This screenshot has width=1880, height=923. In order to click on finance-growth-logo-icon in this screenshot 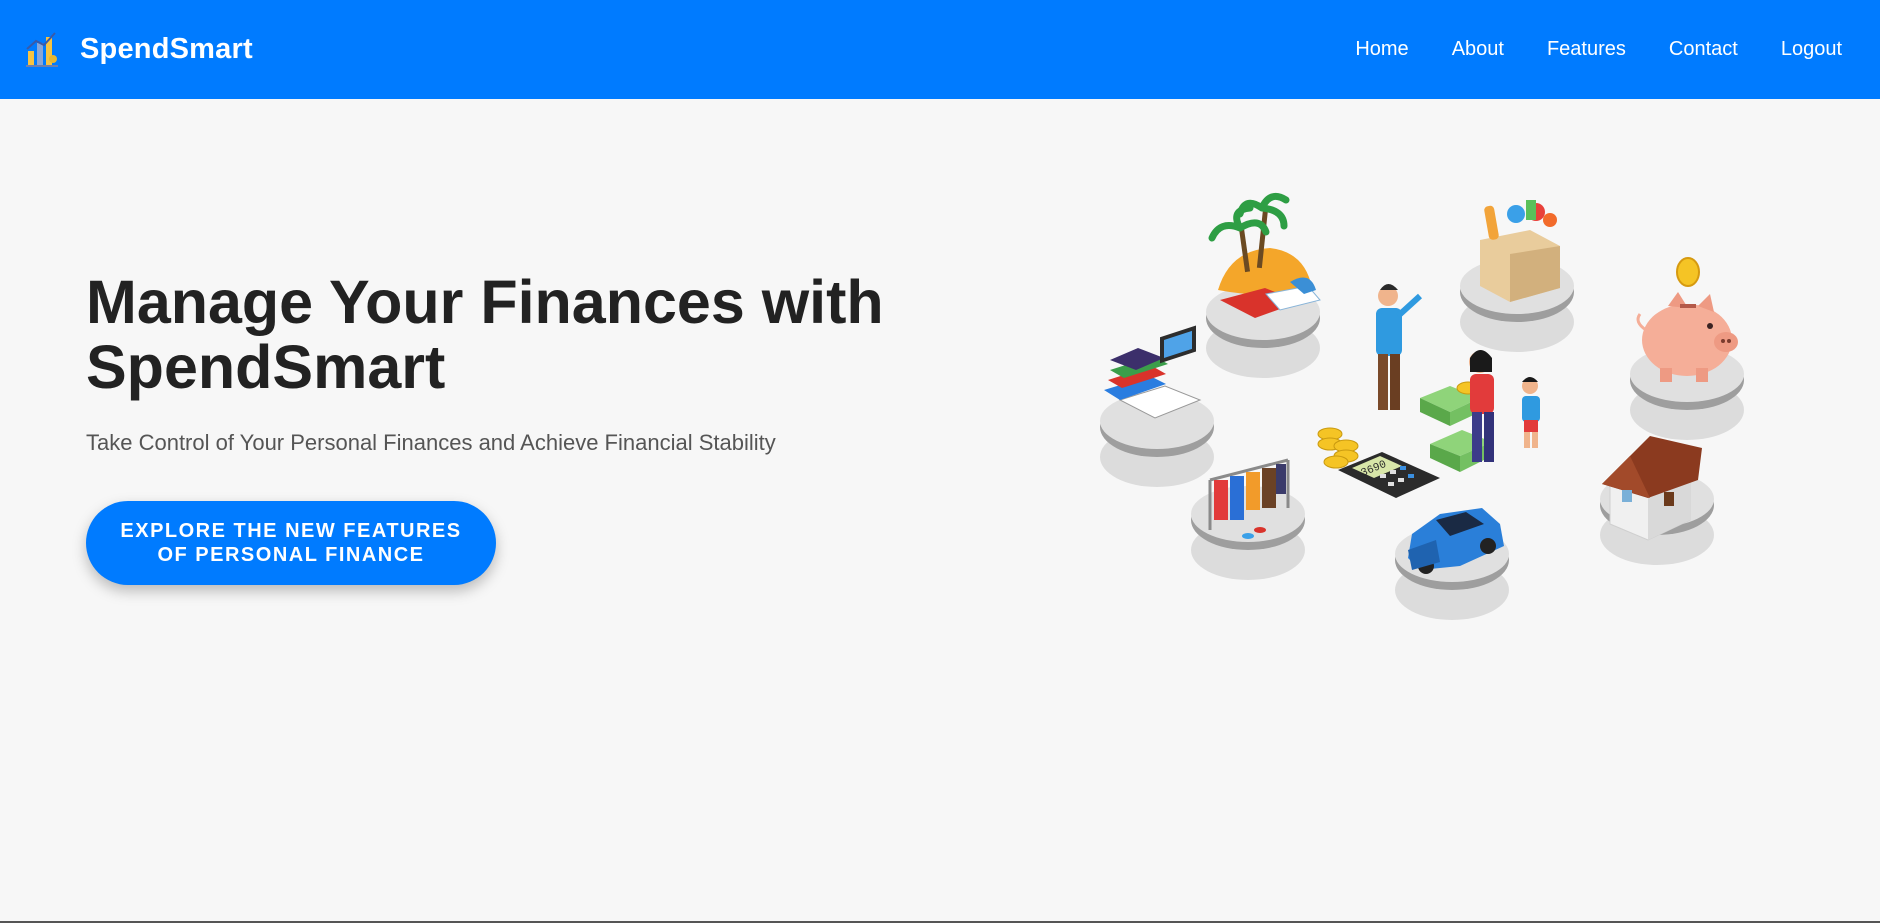, I will do `click(42, 49)`.